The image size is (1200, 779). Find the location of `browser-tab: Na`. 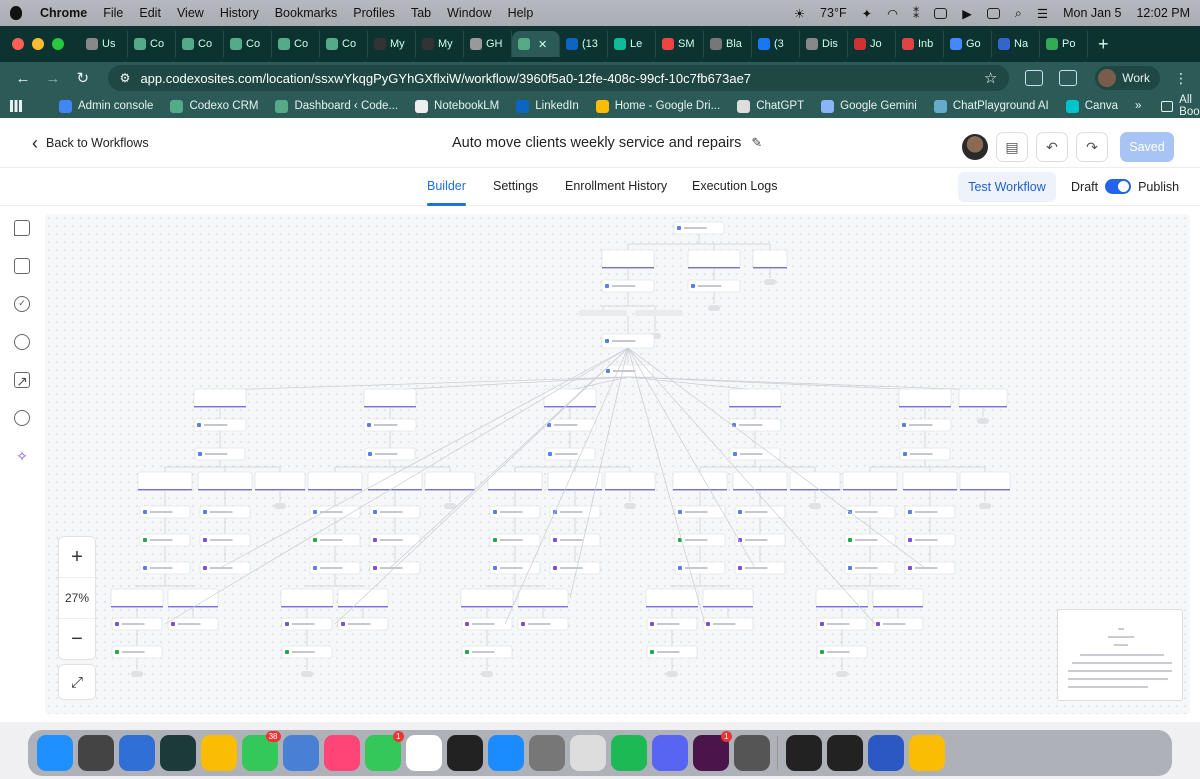

browser-tab: Na is located at coordinates (1016, 44).